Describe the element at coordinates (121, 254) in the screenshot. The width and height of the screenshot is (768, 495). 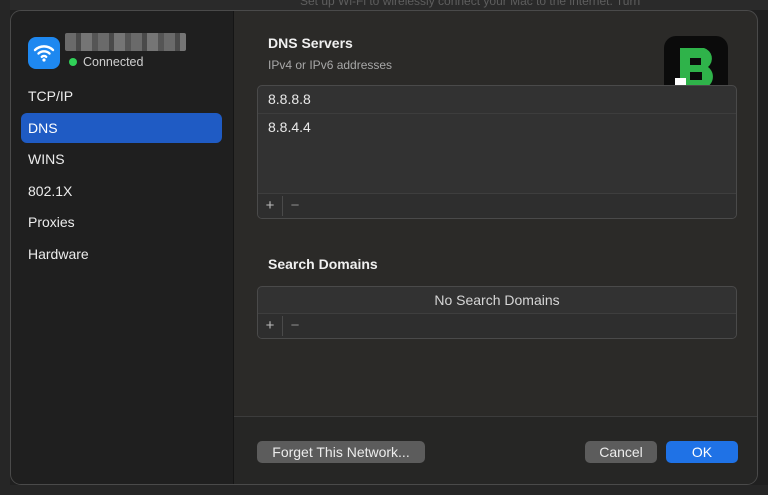
I see `sidebar-item-hardware: Hardware` at that location.